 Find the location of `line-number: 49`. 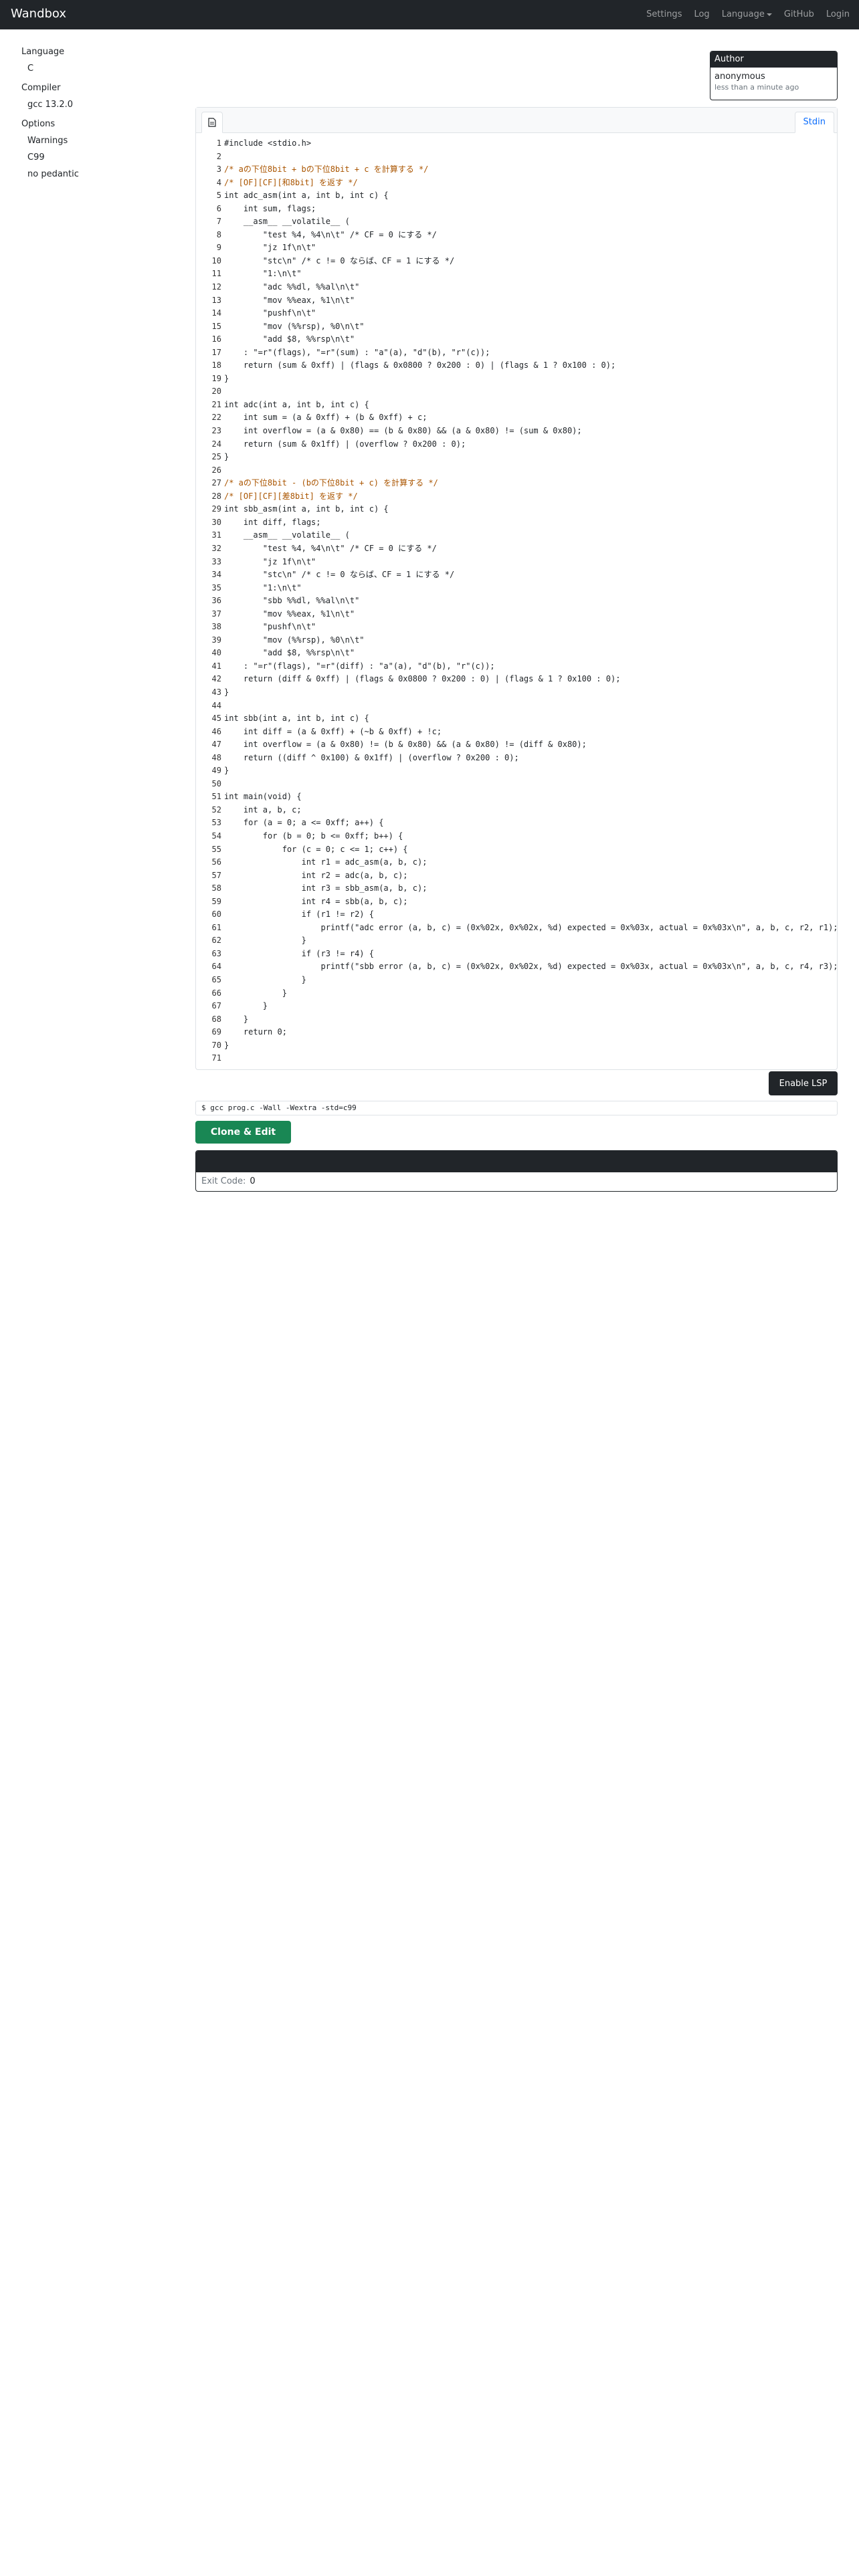

line-number: 49 is located at coordinates (216, 771).